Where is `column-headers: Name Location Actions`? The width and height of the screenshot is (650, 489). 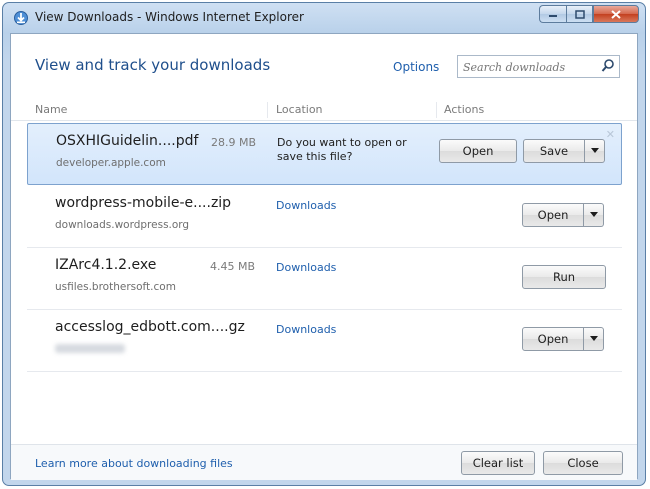
column-headers: Name Location Actions is located at coordinates (324, 110).